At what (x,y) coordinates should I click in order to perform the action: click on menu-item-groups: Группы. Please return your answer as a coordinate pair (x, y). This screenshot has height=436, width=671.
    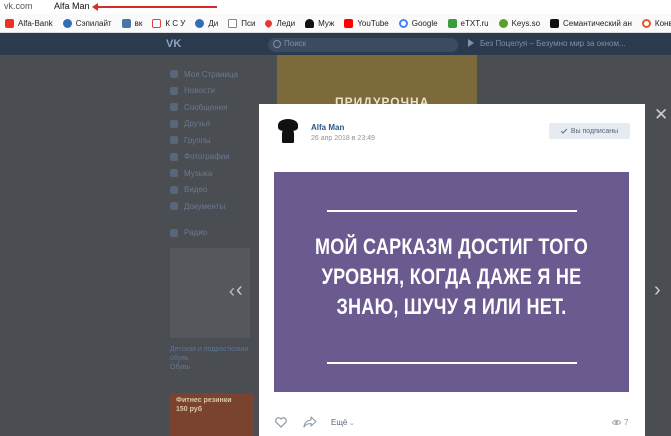
    Looking at the image, I should click on (220, 140).